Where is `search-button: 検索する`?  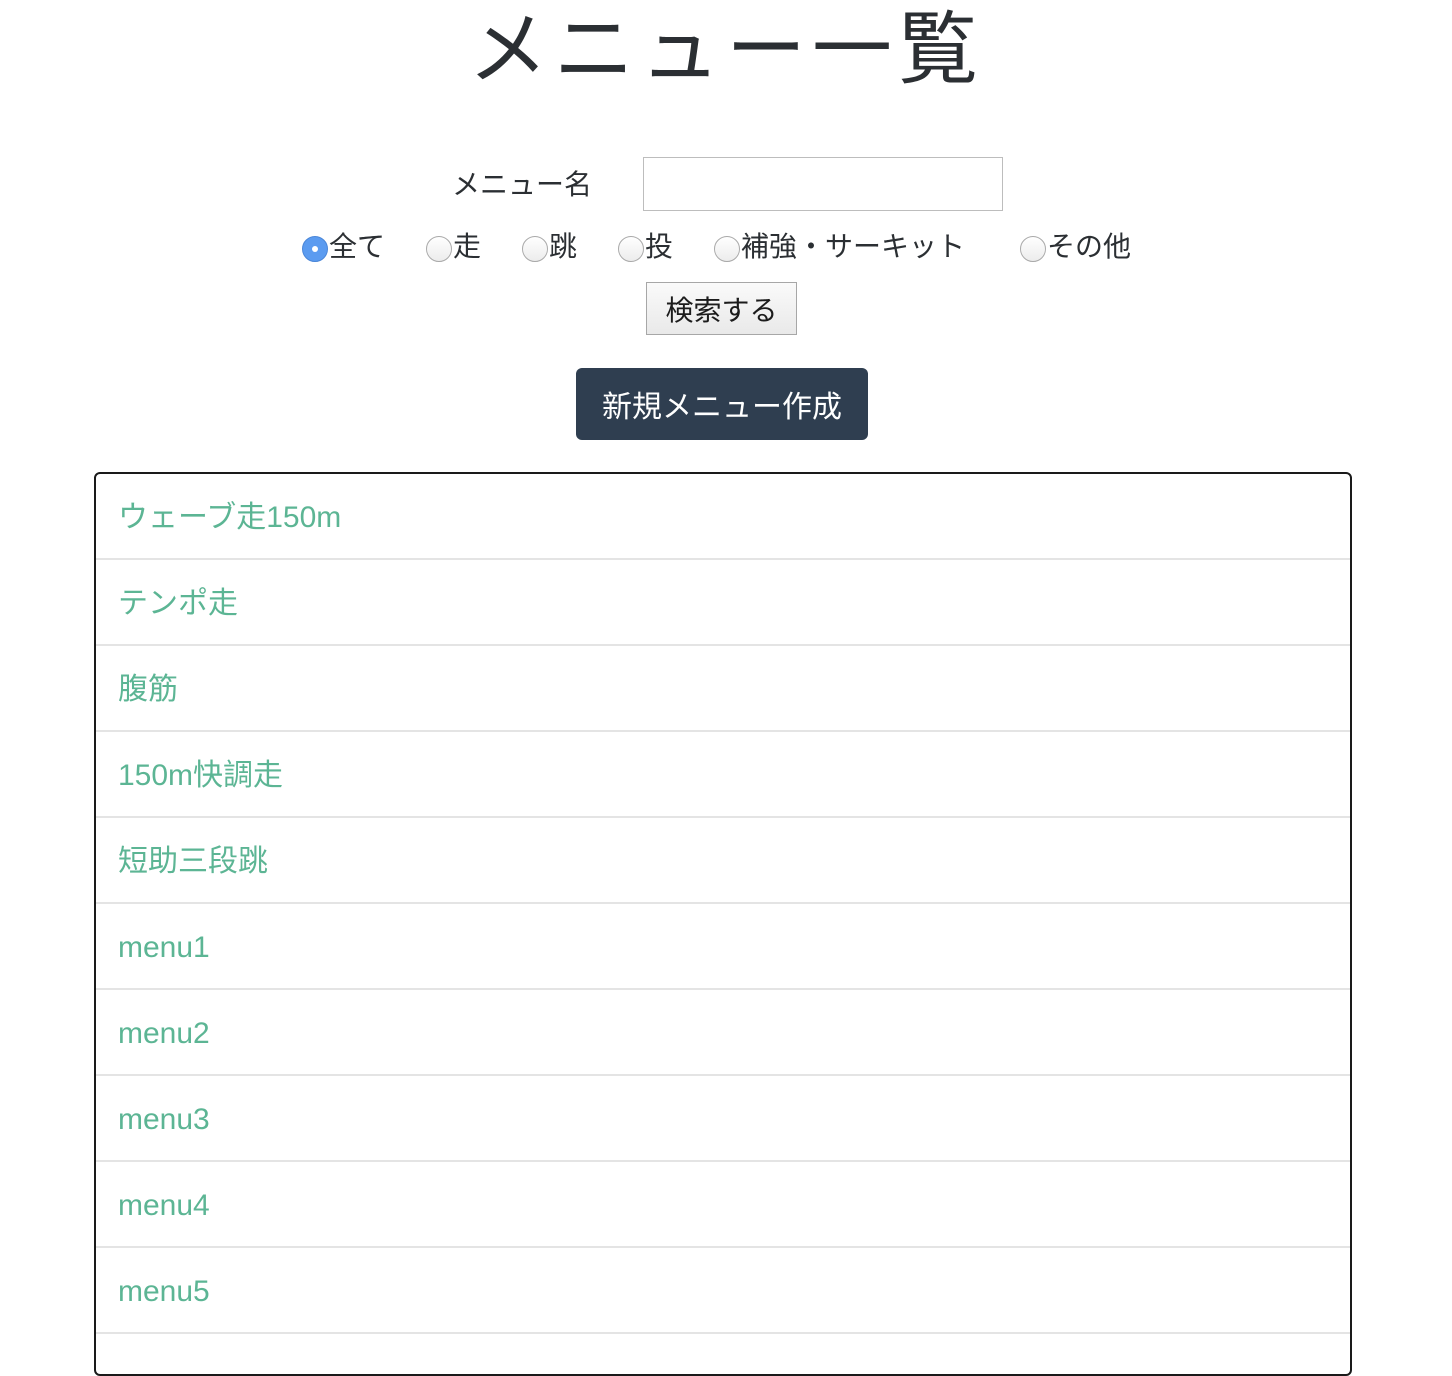
search-button: 検索する is located at coordinates (721, 308).